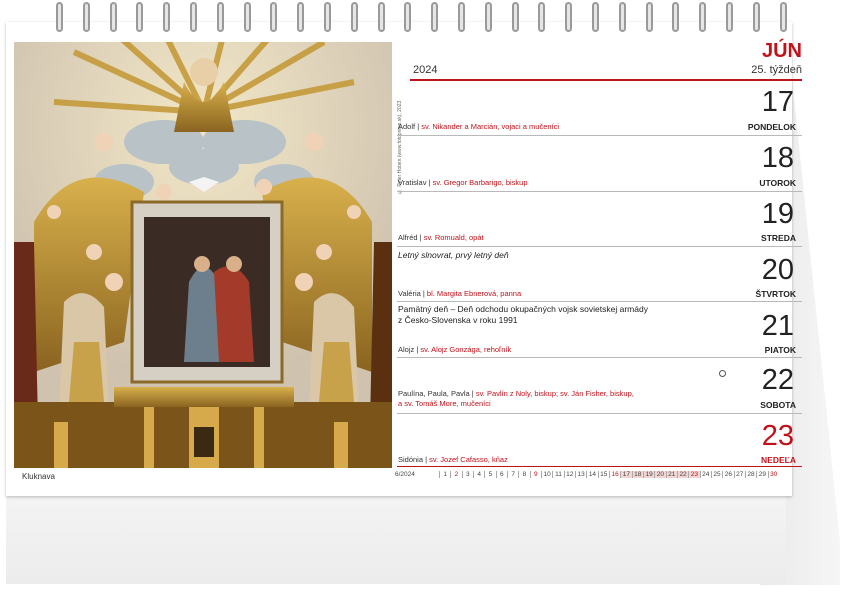 This screenshot has height=600, width=845. I want to click on photo-caption: Kluknava, so click(38, 476).